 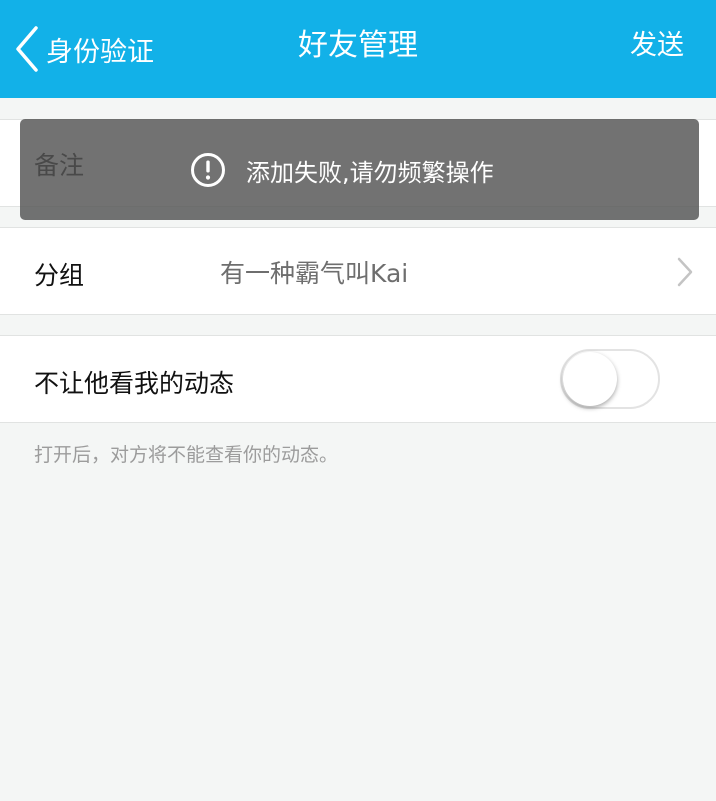 What do you see at coordinates (685, 274) in the screenshot?
I see `chevron-right-icon` at bounding box center [685, 274].